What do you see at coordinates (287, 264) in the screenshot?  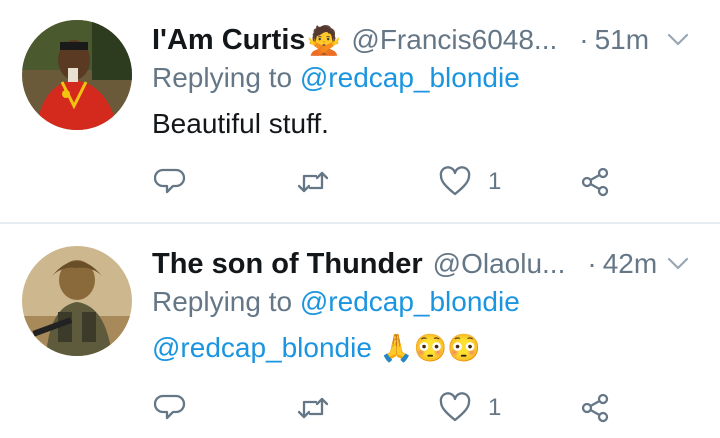 I see `display-name: The son of Thunder` at bounding box center [287, 264].